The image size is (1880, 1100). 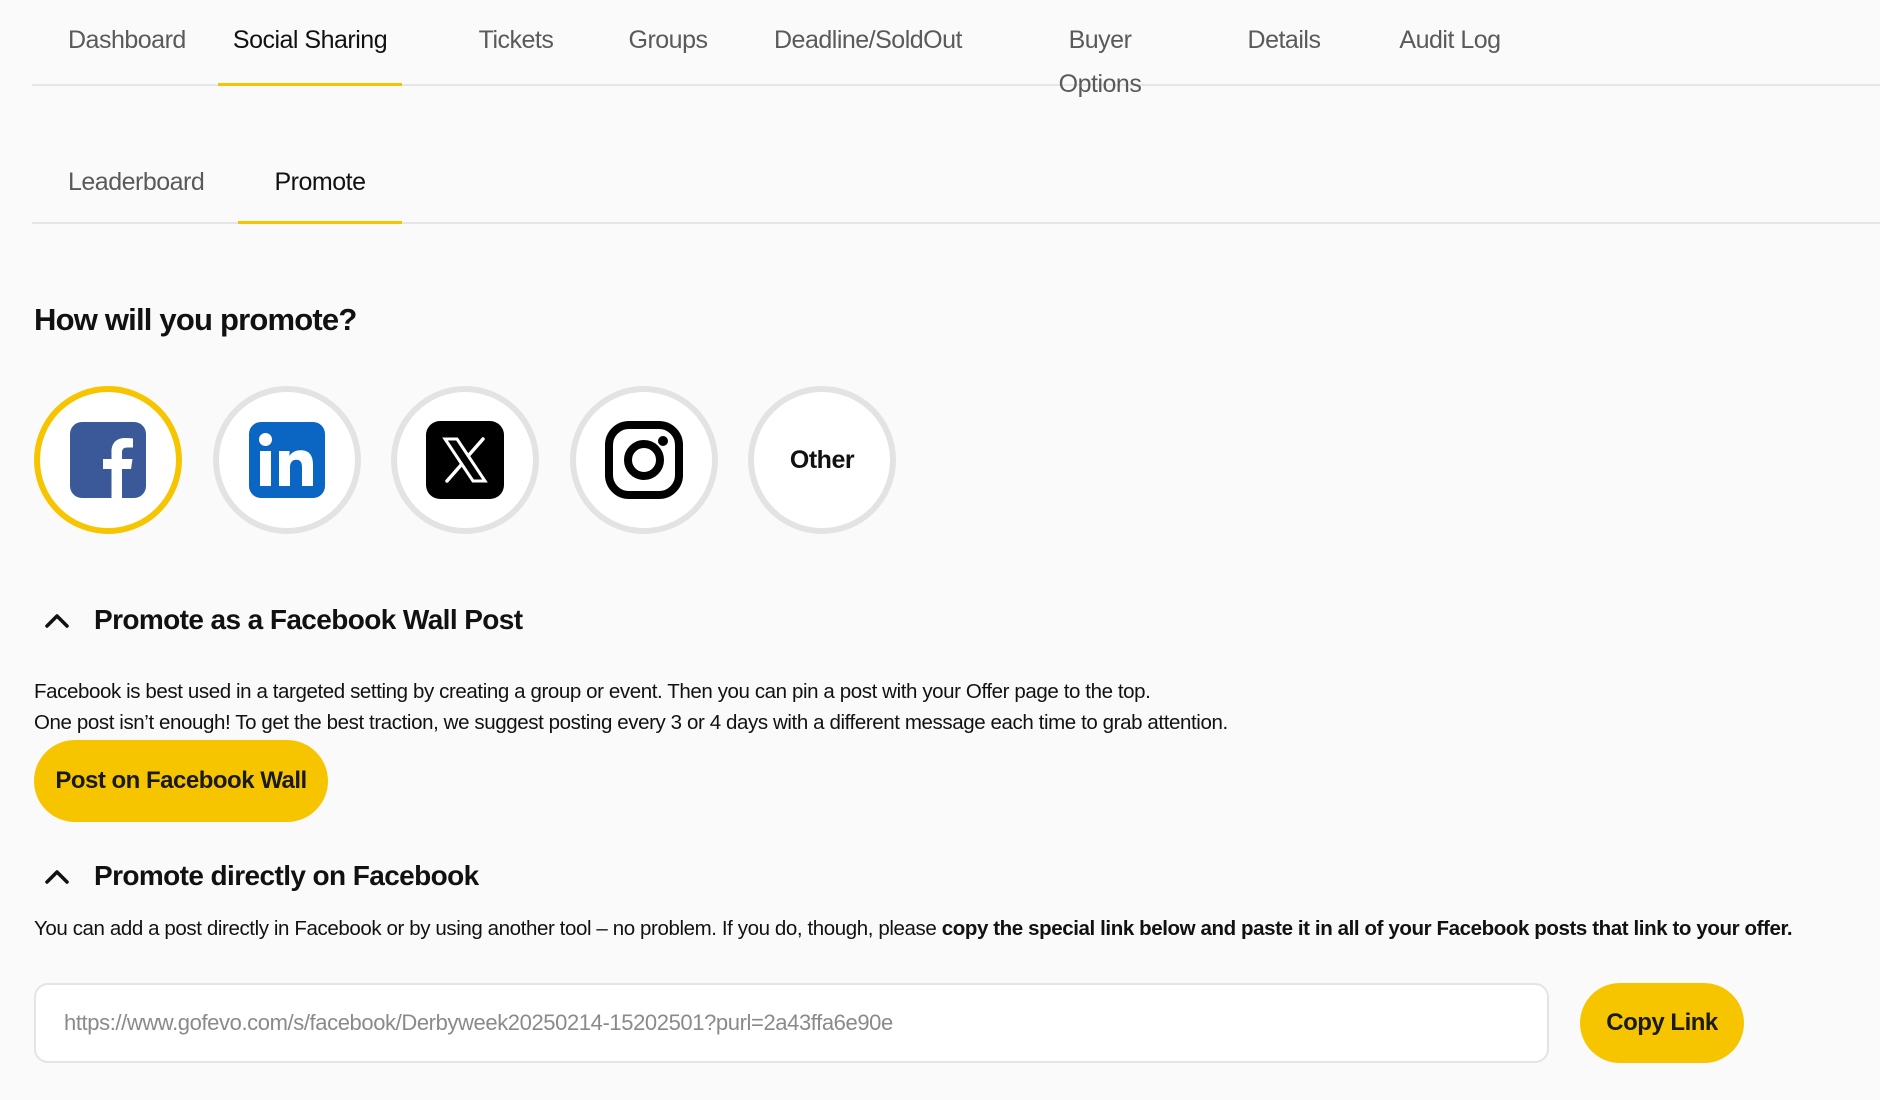 I want to click on wall-post-title: Promote as a Facebook Wall Post, so click(x=308, y=619).